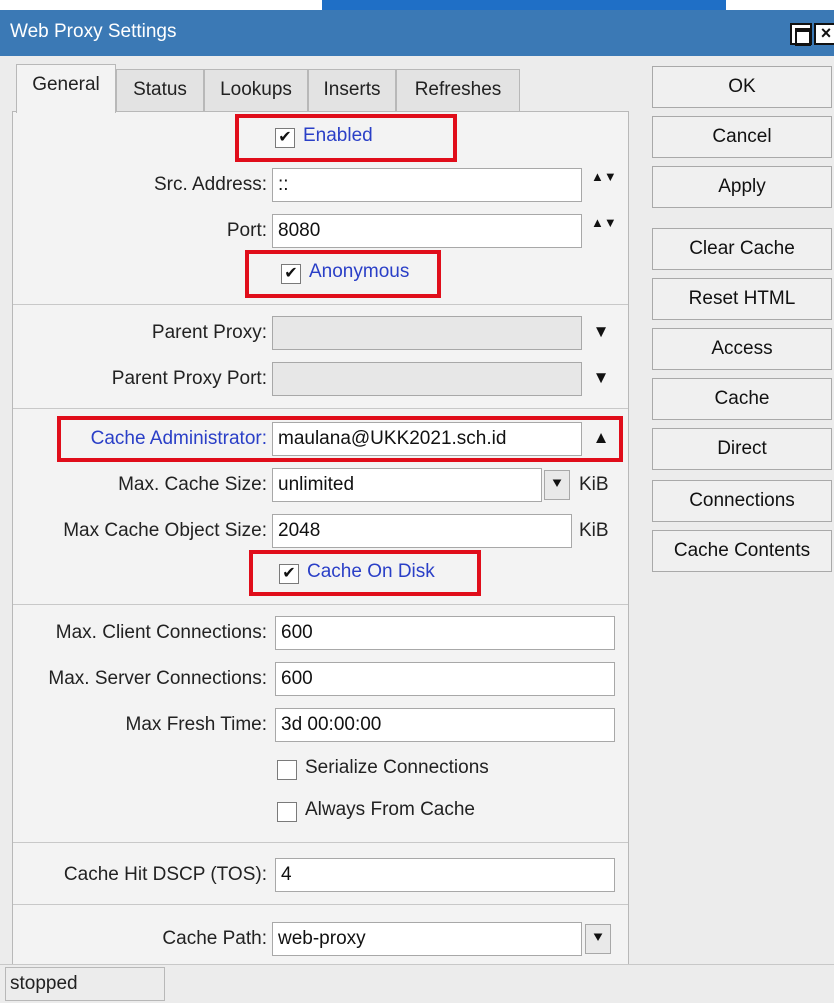 This screenshot has width=834, height=1003. I want to click on connections-button: Connections, so click(742, 501).